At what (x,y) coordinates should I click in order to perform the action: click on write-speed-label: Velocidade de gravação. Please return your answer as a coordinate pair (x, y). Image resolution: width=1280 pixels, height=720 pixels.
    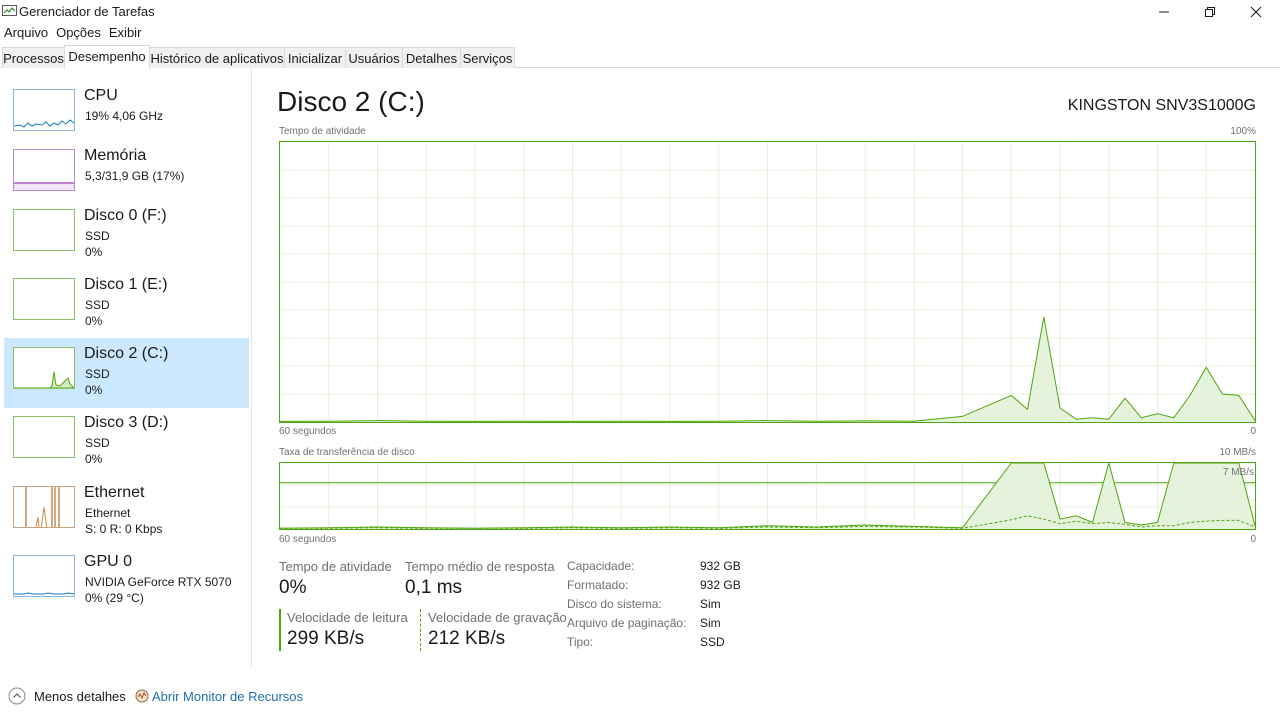
    Looking at the image, I should click on (497, 617).